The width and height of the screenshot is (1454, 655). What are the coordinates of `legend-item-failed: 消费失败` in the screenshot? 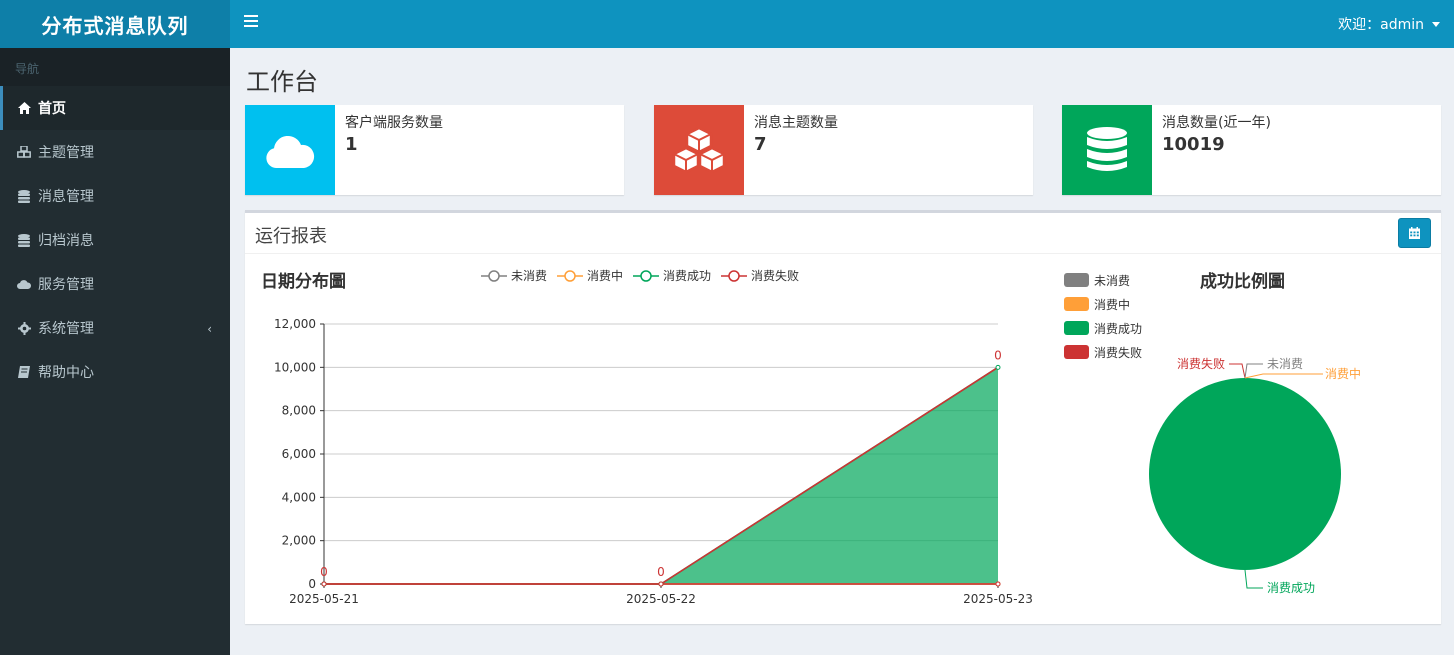 It's located at (760, 275).